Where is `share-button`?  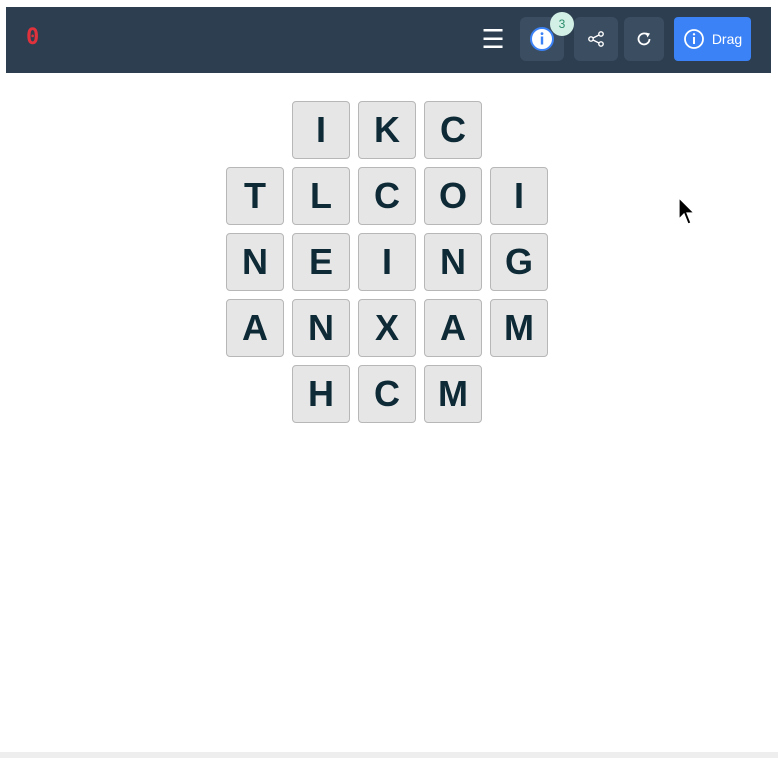
share-button is located at coordinates (596, 39).